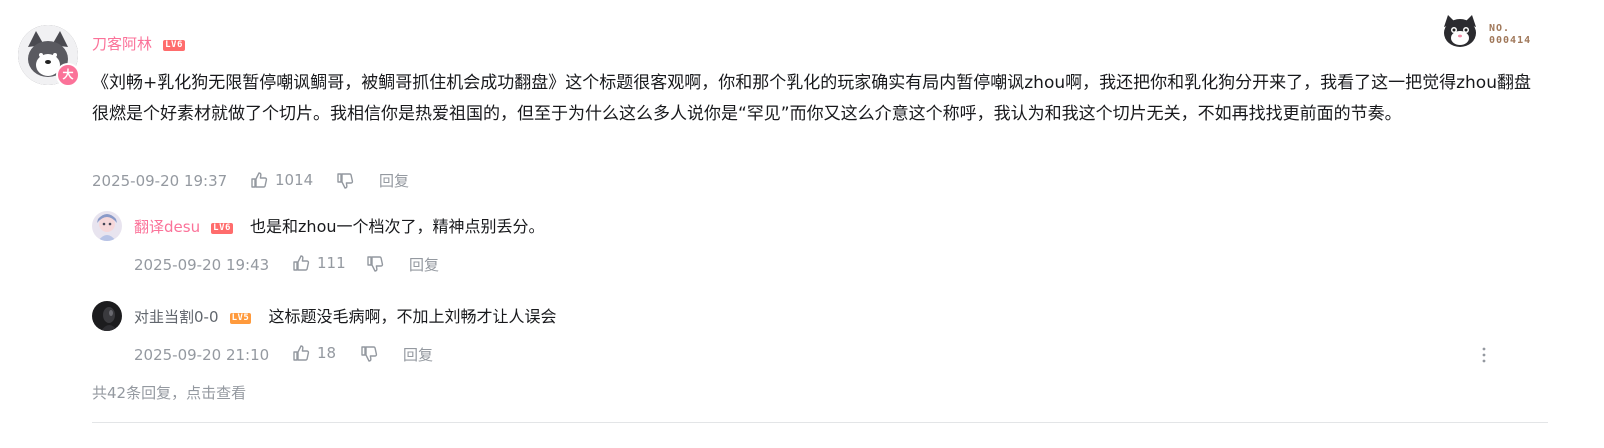 The height and width of the screenshot is (448, 1604). What do you see at coordinates (1510, 40) in the screenshot?
I see `fan-badge-line2: 000414` at bounding box center [1510, 40].